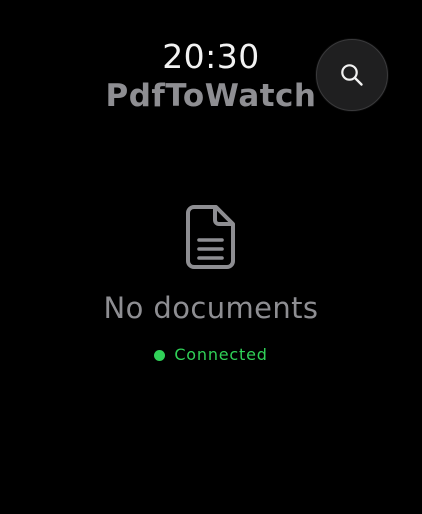 The height and width of the screenshot is (514, 422). What do you see at coordinates (211, 308) in the screenshot?
I see `empty-message: No documents` at bounding box center [211, 308].